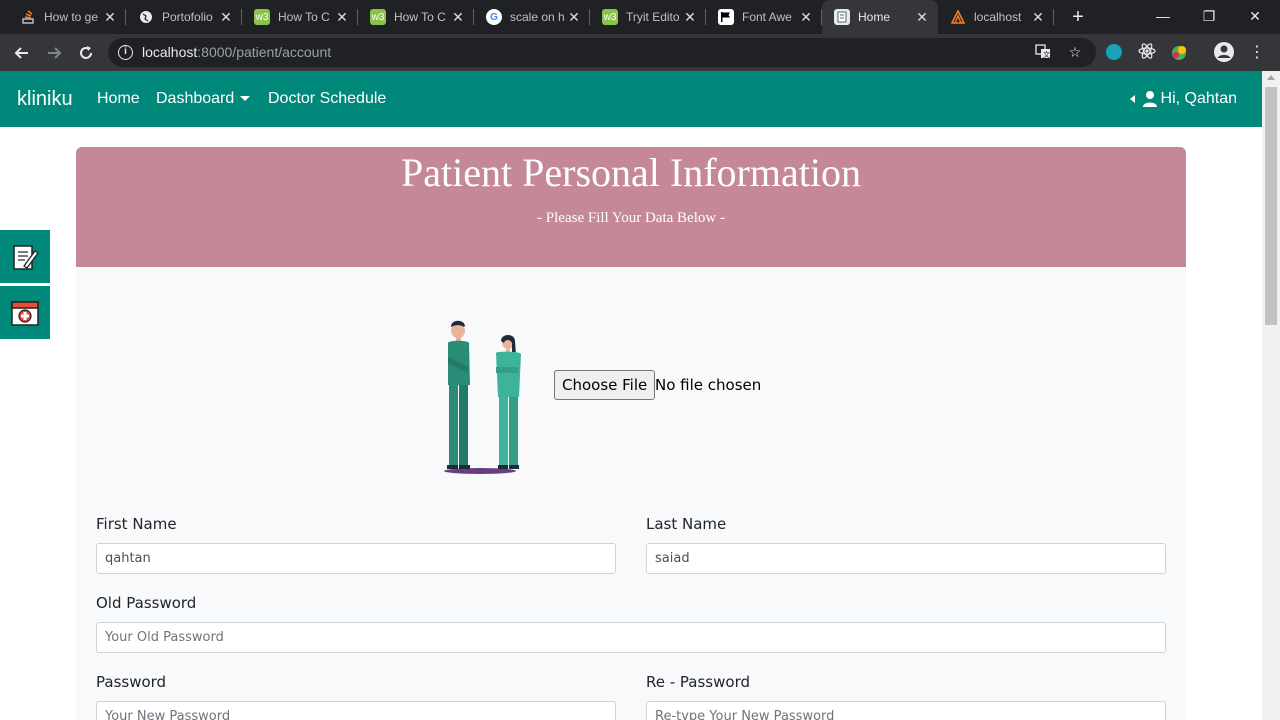 The width and height of the screenshot is (1280, 720). What do you see at coordinates (131, 682) in the screenshot?
I see `password-label: Password` at bounding box center [131, 682].